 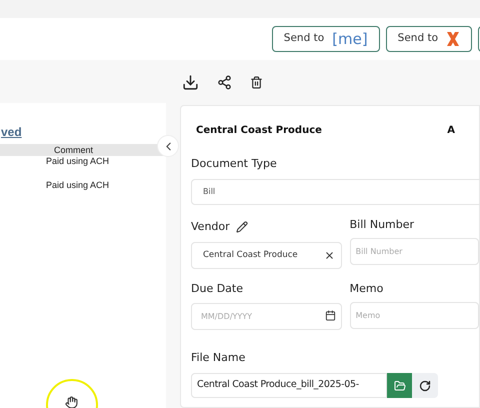 I want to click on field-label: Memo, so click(x=367, y=288).